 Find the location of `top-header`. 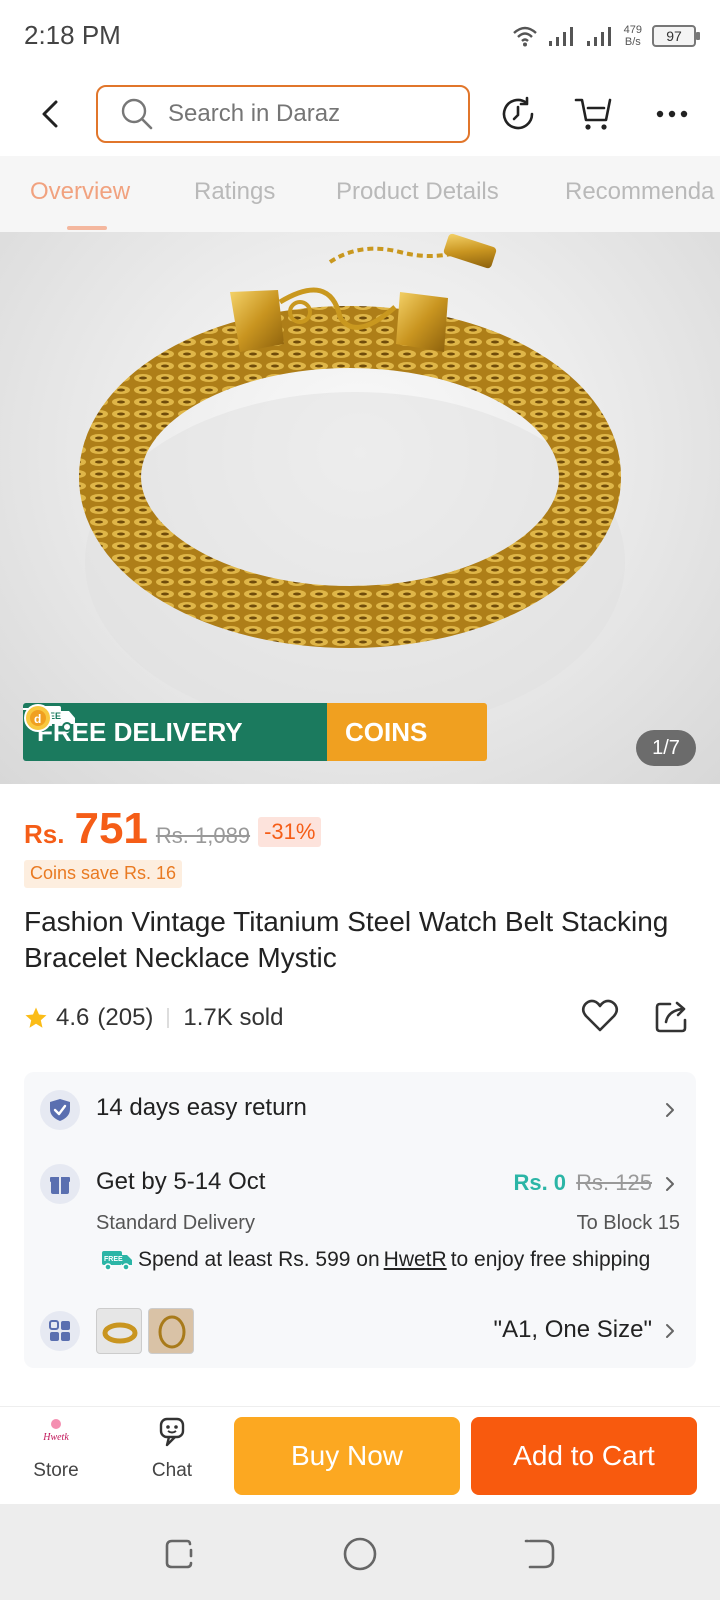

top-header is located at coordinates (360, 114).